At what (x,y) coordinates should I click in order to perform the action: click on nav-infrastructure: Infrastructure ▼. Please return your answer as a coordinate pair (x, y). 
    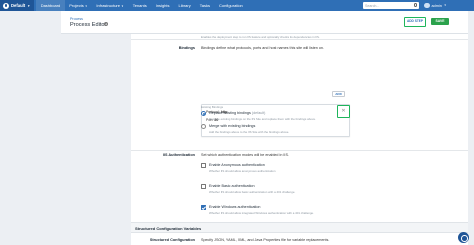
    Looking at the image, I should click on (110, 5).